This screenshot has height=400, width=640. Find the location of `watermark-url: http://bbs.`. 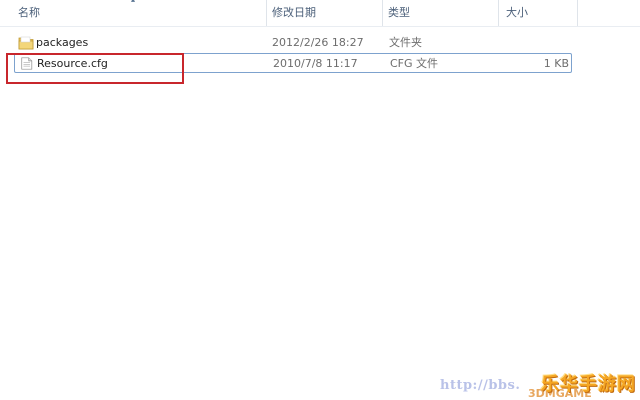

watermark-url: http://bbs. is located at coordinates (480, 385).